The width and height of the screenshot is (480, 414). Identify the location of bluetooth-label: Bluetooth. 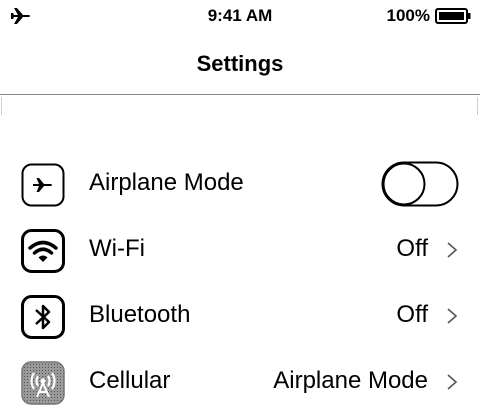
(140, 314).